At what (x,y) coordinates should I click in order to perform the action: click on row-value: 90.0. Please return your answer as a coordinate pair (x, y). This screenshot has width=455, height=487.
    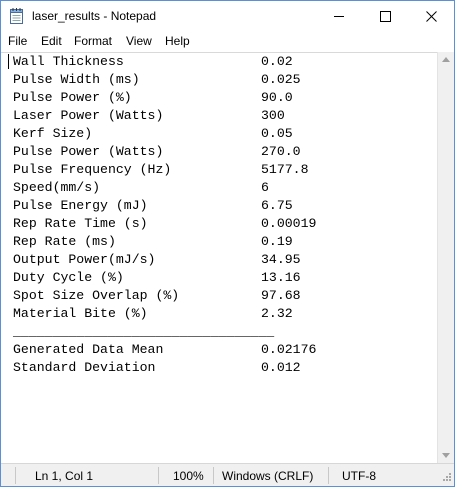
    Looking at the image, I should click on (277, 97).